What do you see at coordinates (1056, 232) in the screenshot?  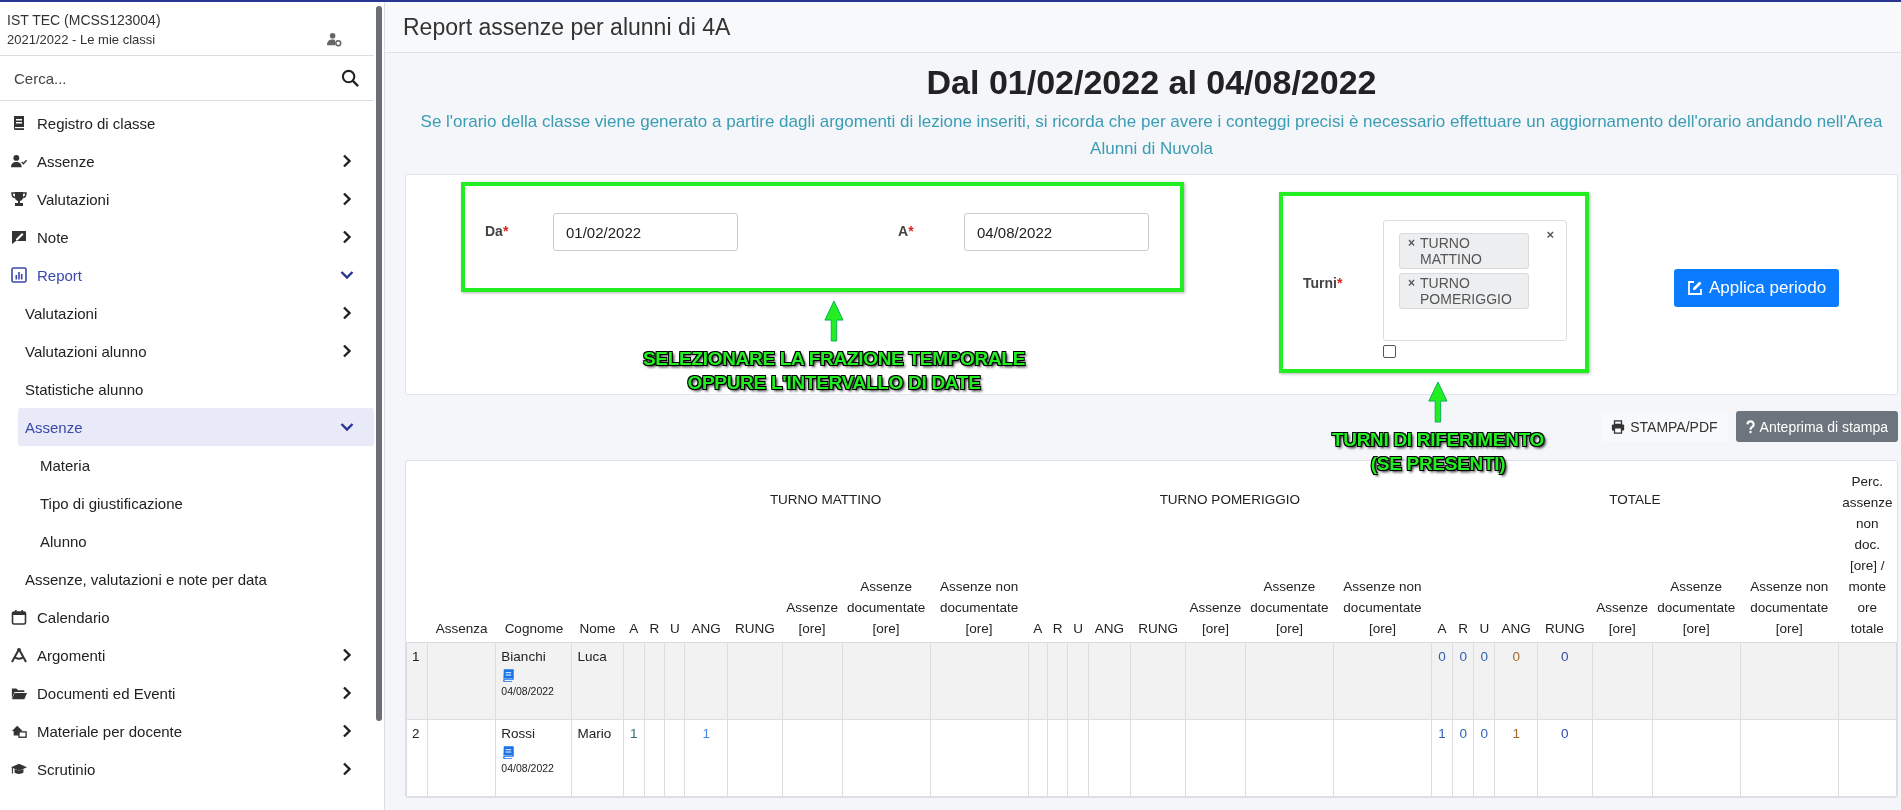 I see `date-field: 04/08/2022` at bounding box center [1056, 232].